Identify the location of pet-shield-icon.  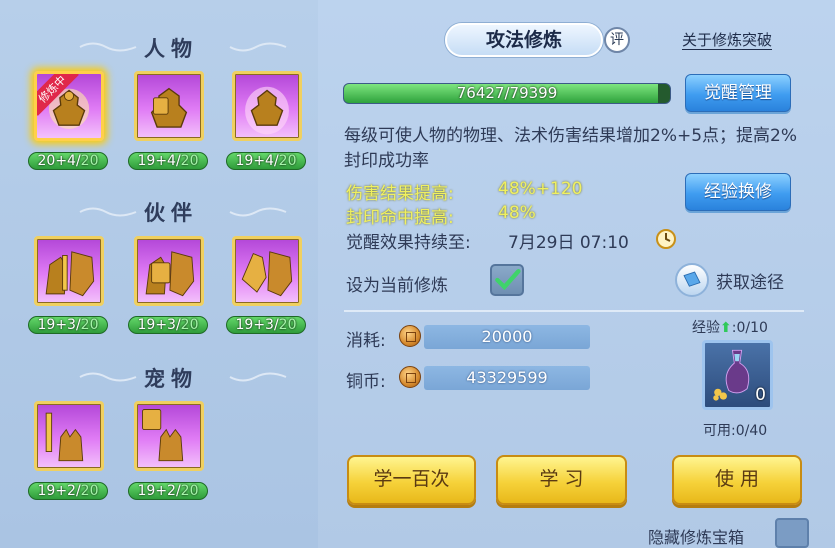
(163, 435).